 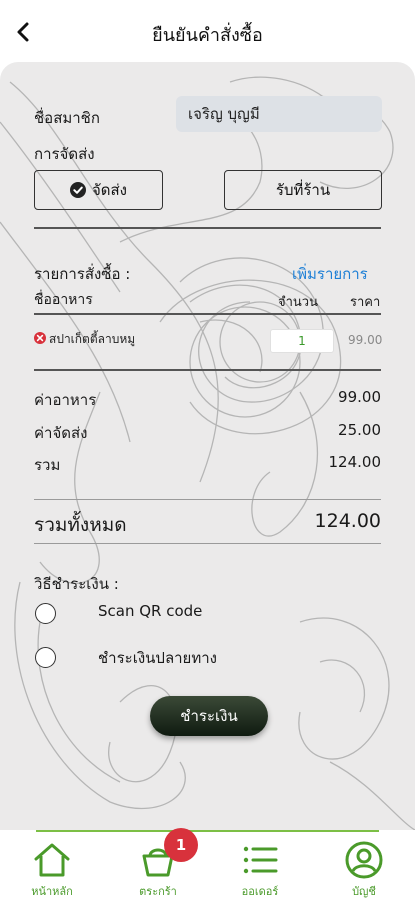 I want to click on payment-option-cod-label: ชำระเงินปลายทาง, so click(x=157, y=658).